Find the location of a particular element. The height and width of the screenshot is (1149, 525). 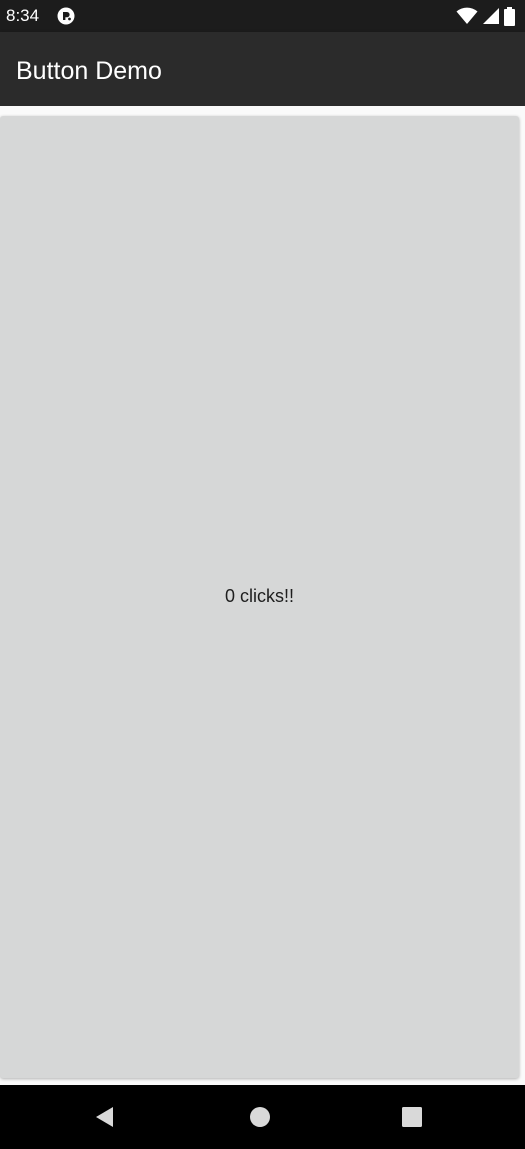

app-bar: Button Demo is located at coordinates (262, 69).